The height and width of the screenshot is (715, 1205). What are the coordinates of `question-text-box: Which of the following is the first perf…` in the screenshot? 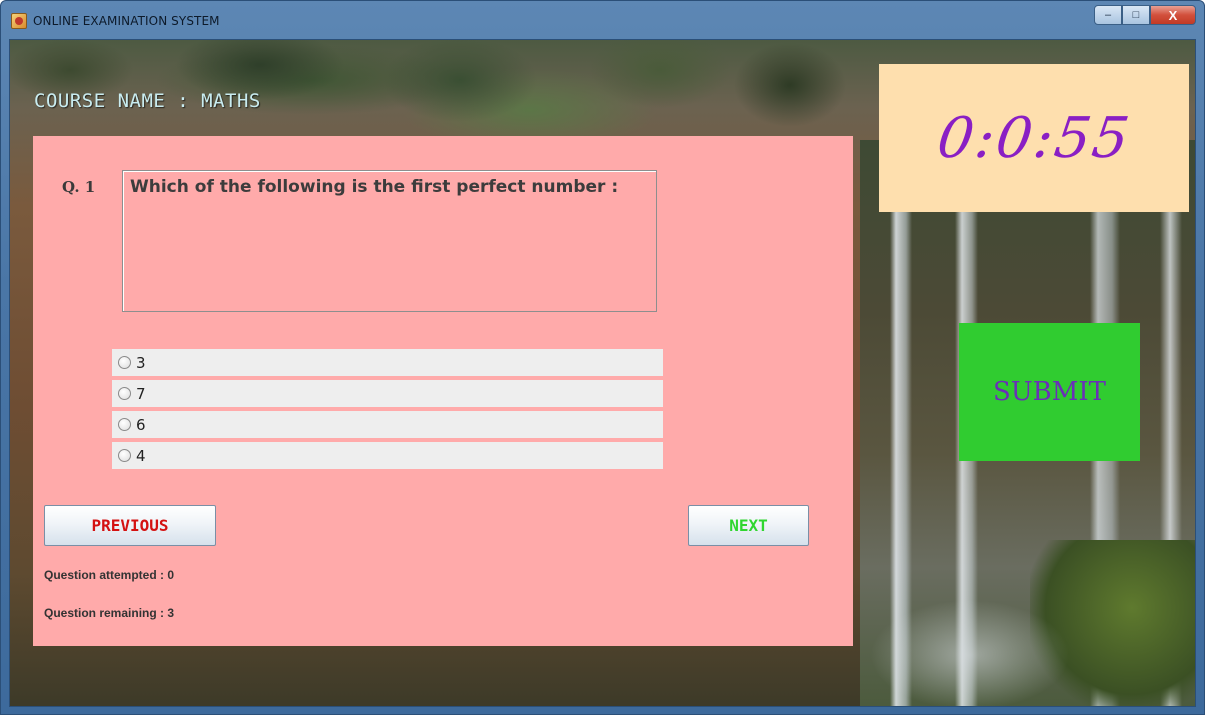 It's located at (389, 241).